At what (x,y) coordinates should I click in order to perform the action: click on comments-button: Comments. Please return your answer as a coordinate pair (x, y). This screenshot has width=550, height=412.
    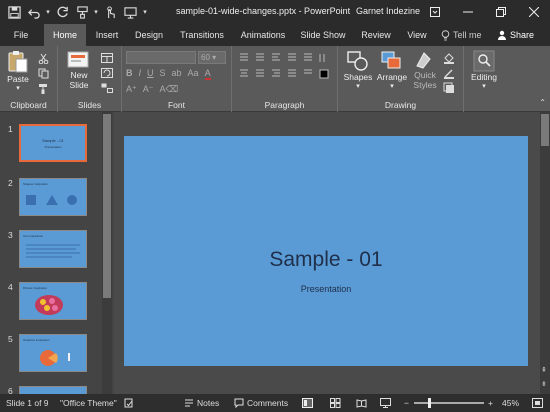
    Looking at the image, I should click on (261, 403).